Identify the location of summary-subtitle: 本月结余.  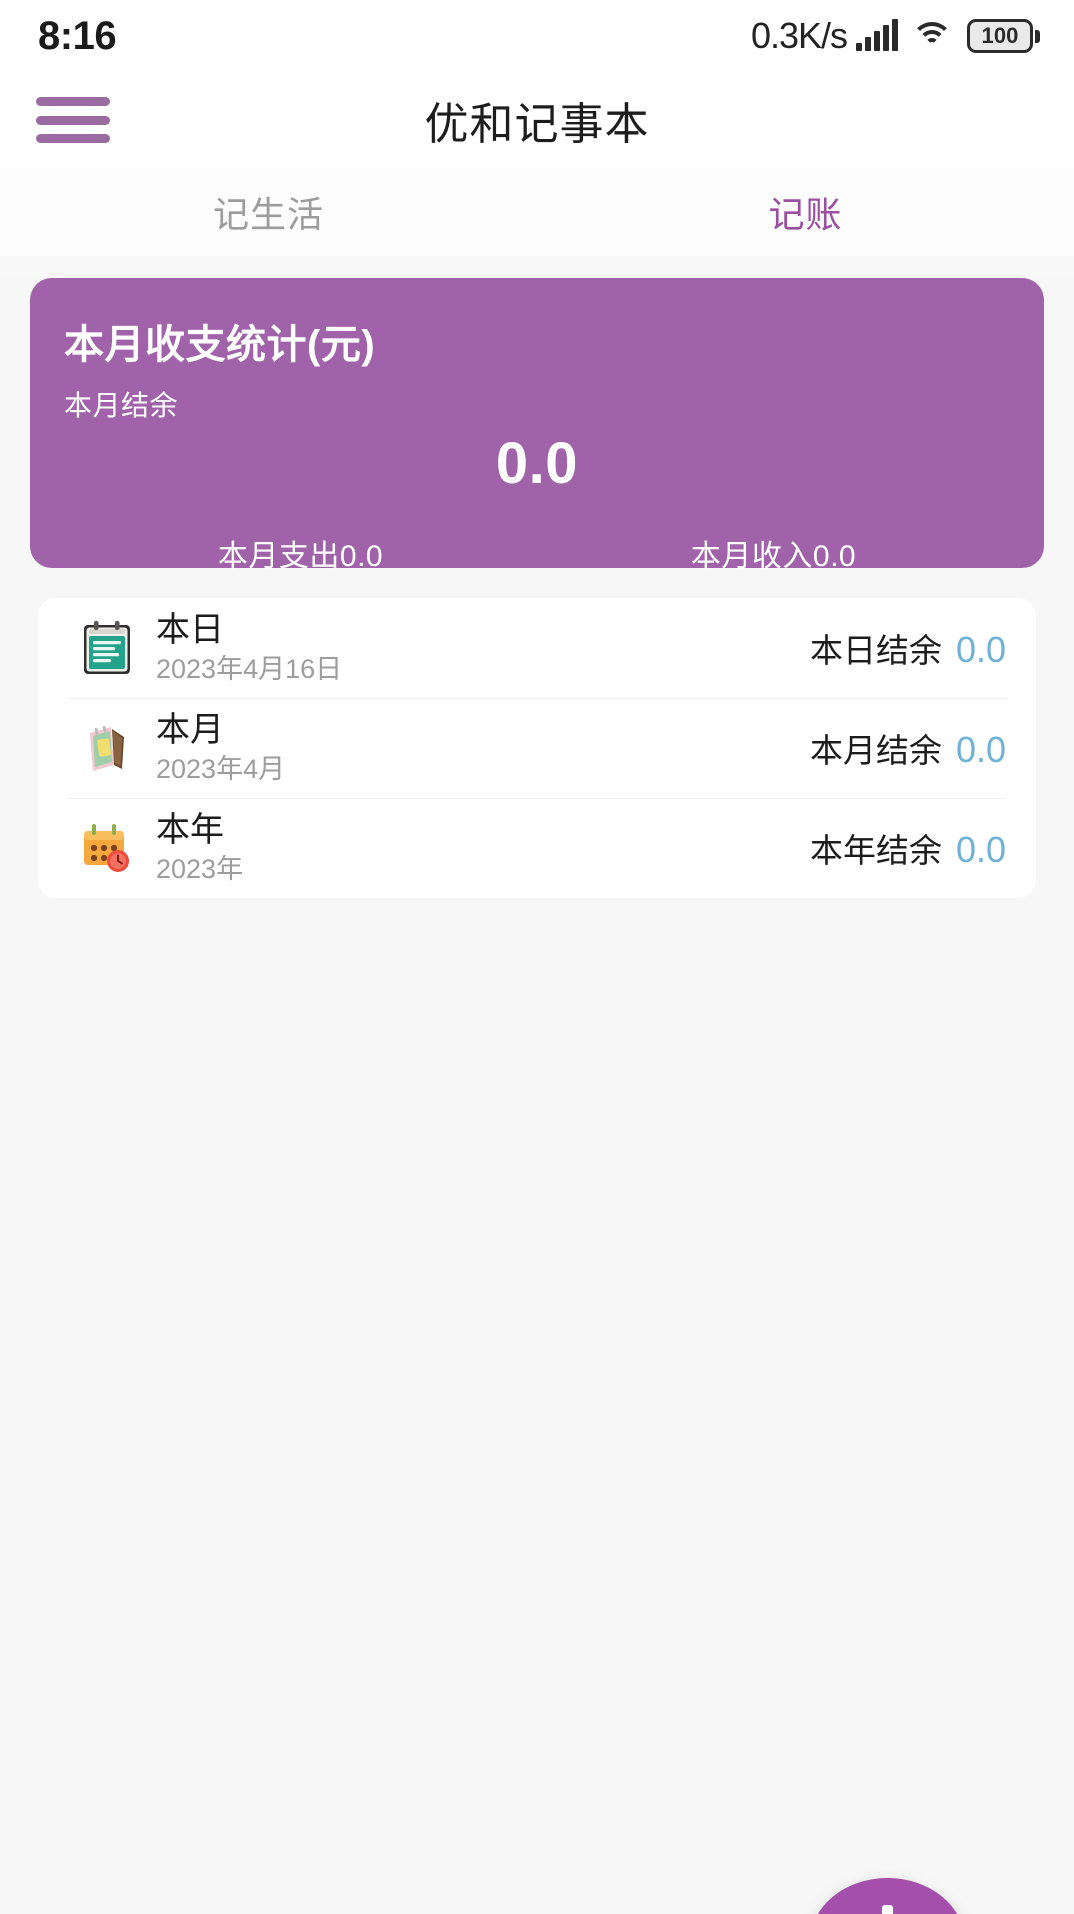
(121, 405).